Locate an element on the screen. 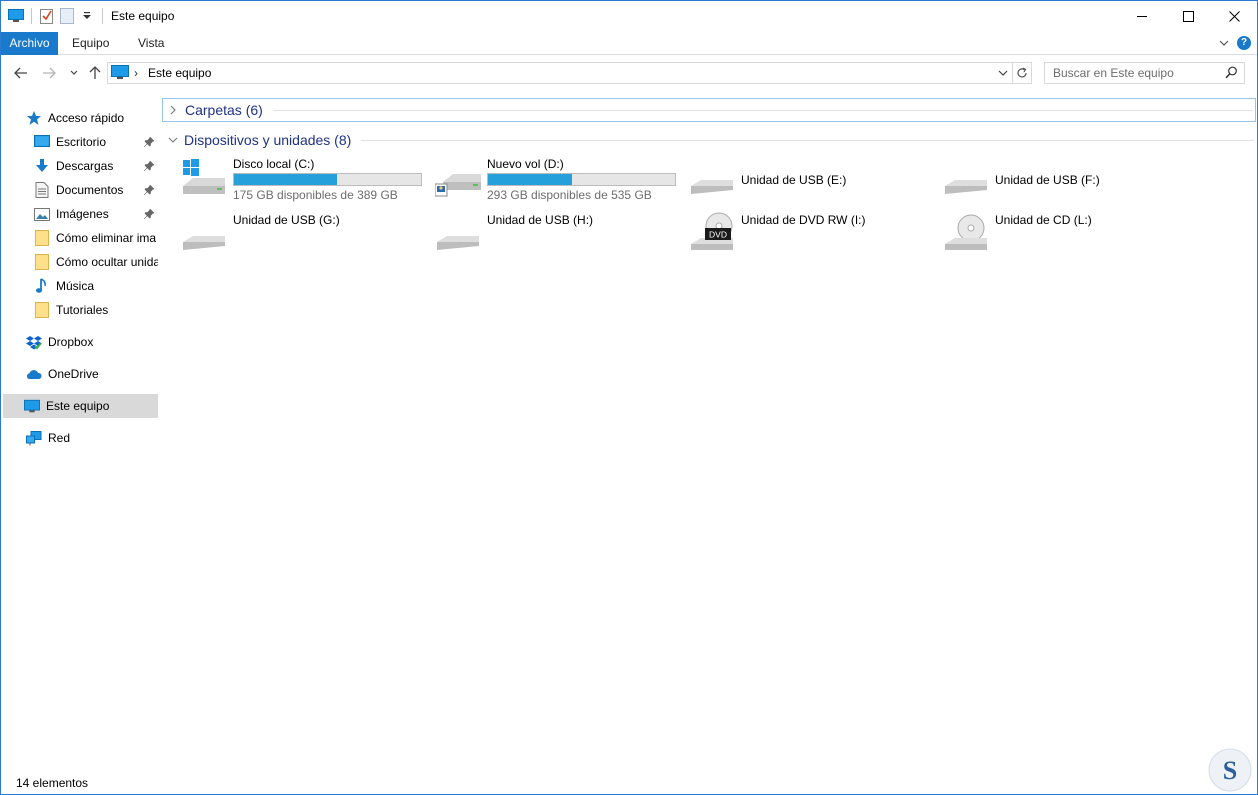 The height and width of the screenshot is (795, 1258). up-arrow-icon is located at coordinates (95, 72).